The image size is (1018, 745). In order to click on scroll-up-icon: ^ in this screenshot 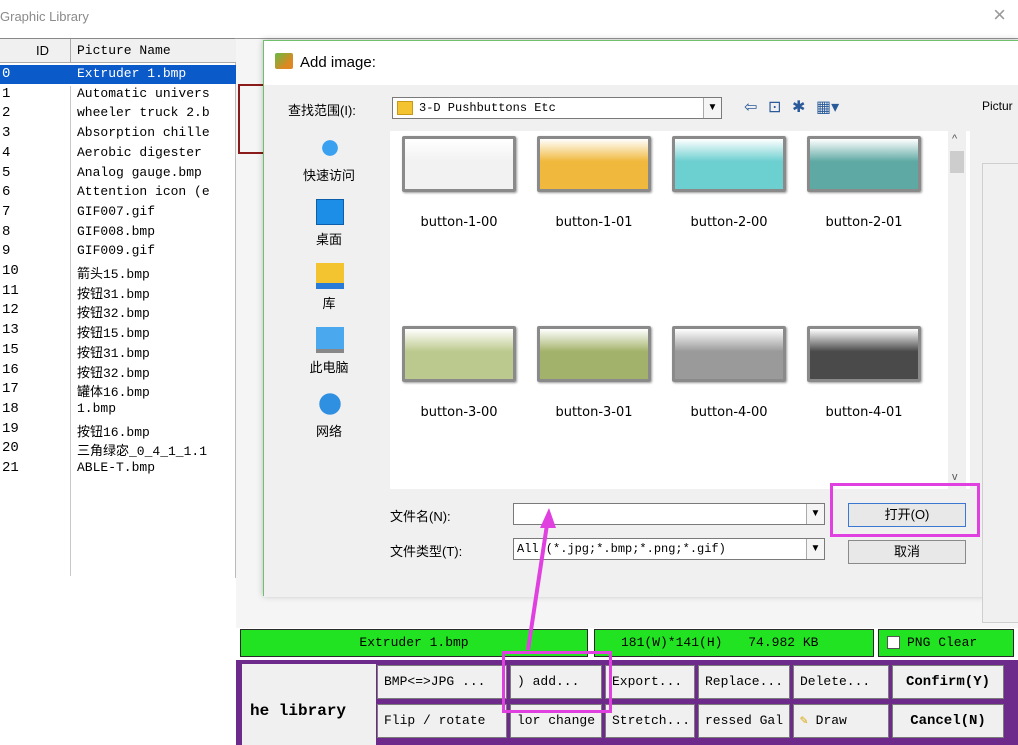, I will do `click(954, 139)`.